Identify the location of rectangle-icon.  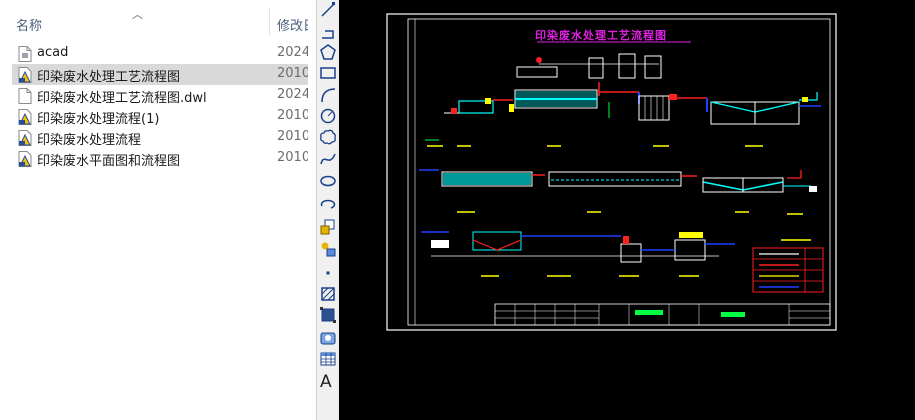
(328, 73).